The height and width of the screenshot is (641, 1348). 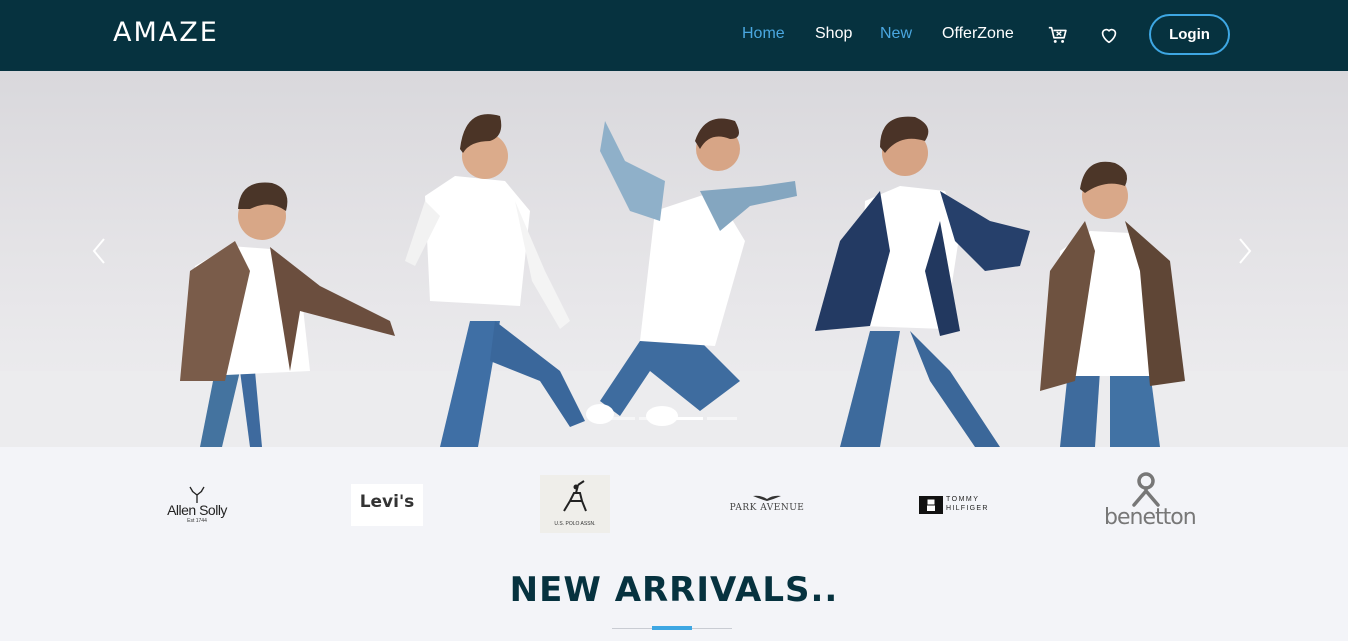 I want to click on brand-us-polo-assn: U.S. POLO ASSN., so click(x=575, y=504).